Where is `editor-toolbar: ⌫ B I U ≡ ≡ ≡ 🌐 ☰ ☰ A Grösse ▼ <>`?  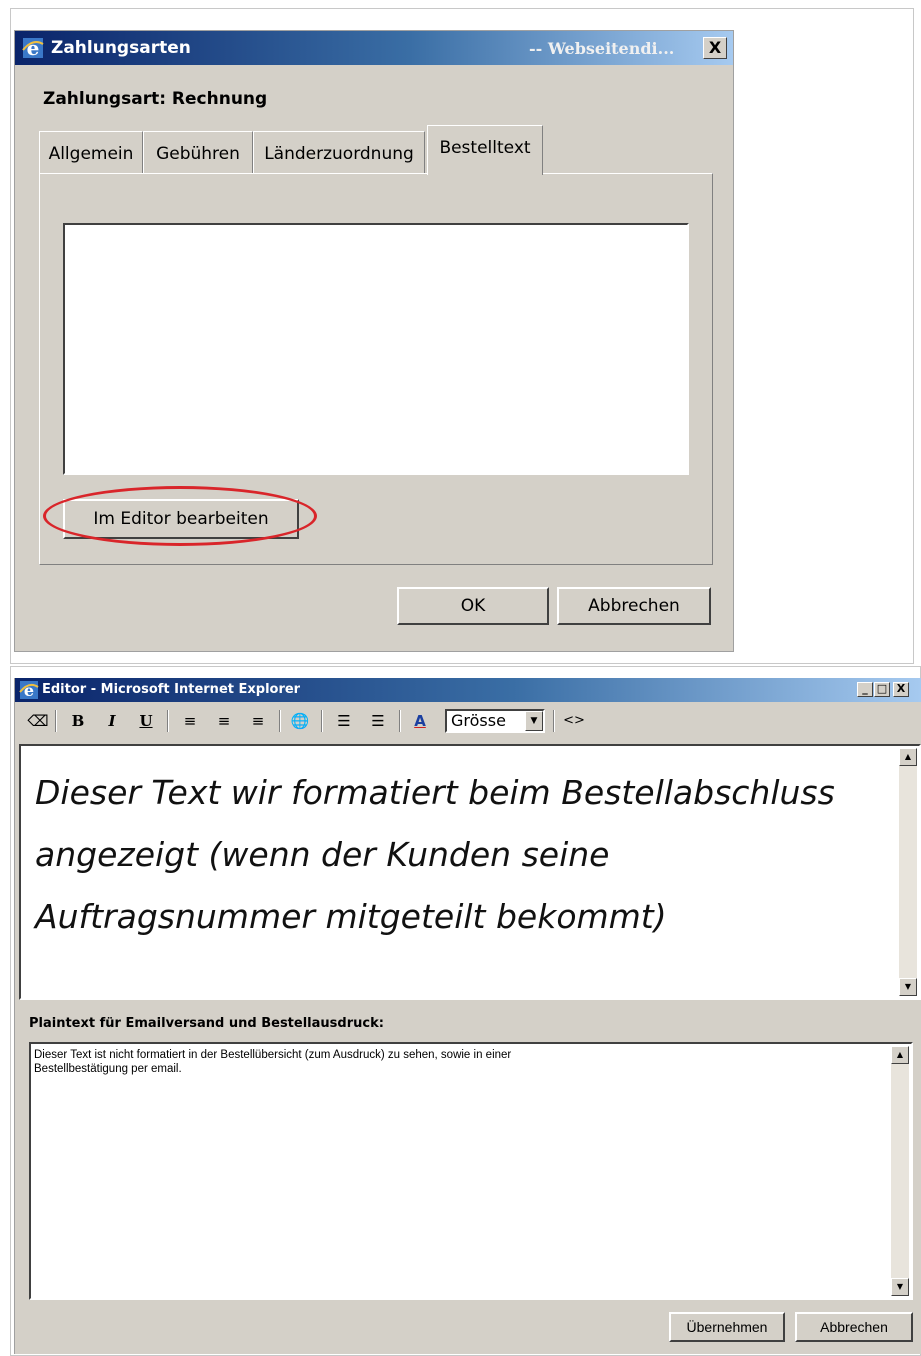
editor-toolbar: ⌫ B I U ≡ ≡ ≡ 🌐 ☰ ☰ A Grösse ▼ <> is located at coordinates (468, 721).